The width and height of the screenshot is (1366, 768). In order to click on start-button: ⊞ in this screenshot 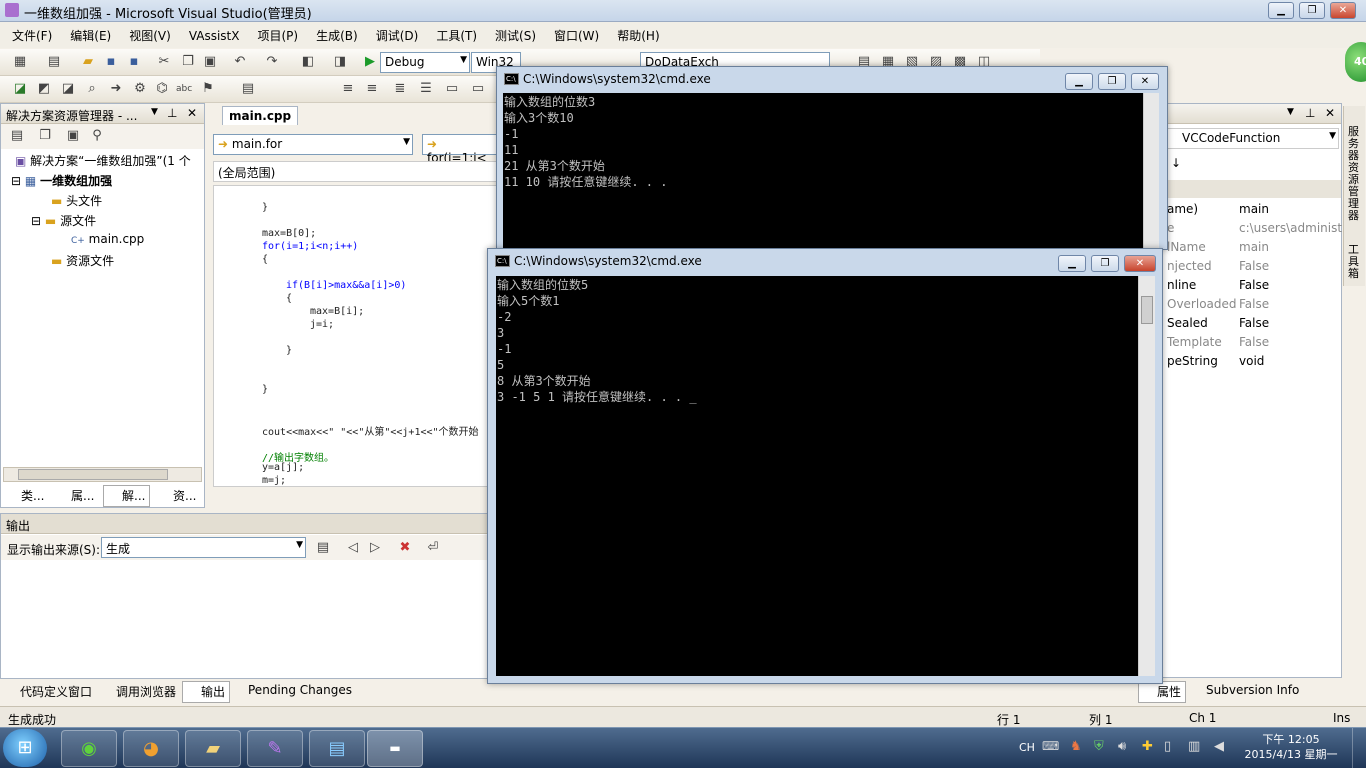, I will do `click(25, 748)`.